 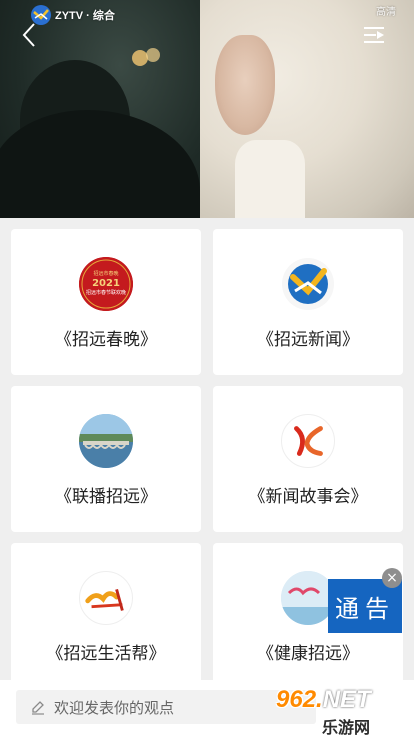 What do you see at coordinates (392, 578) in the screenshot?
I see `close-icon: ×` at bounding box center [392, 578].